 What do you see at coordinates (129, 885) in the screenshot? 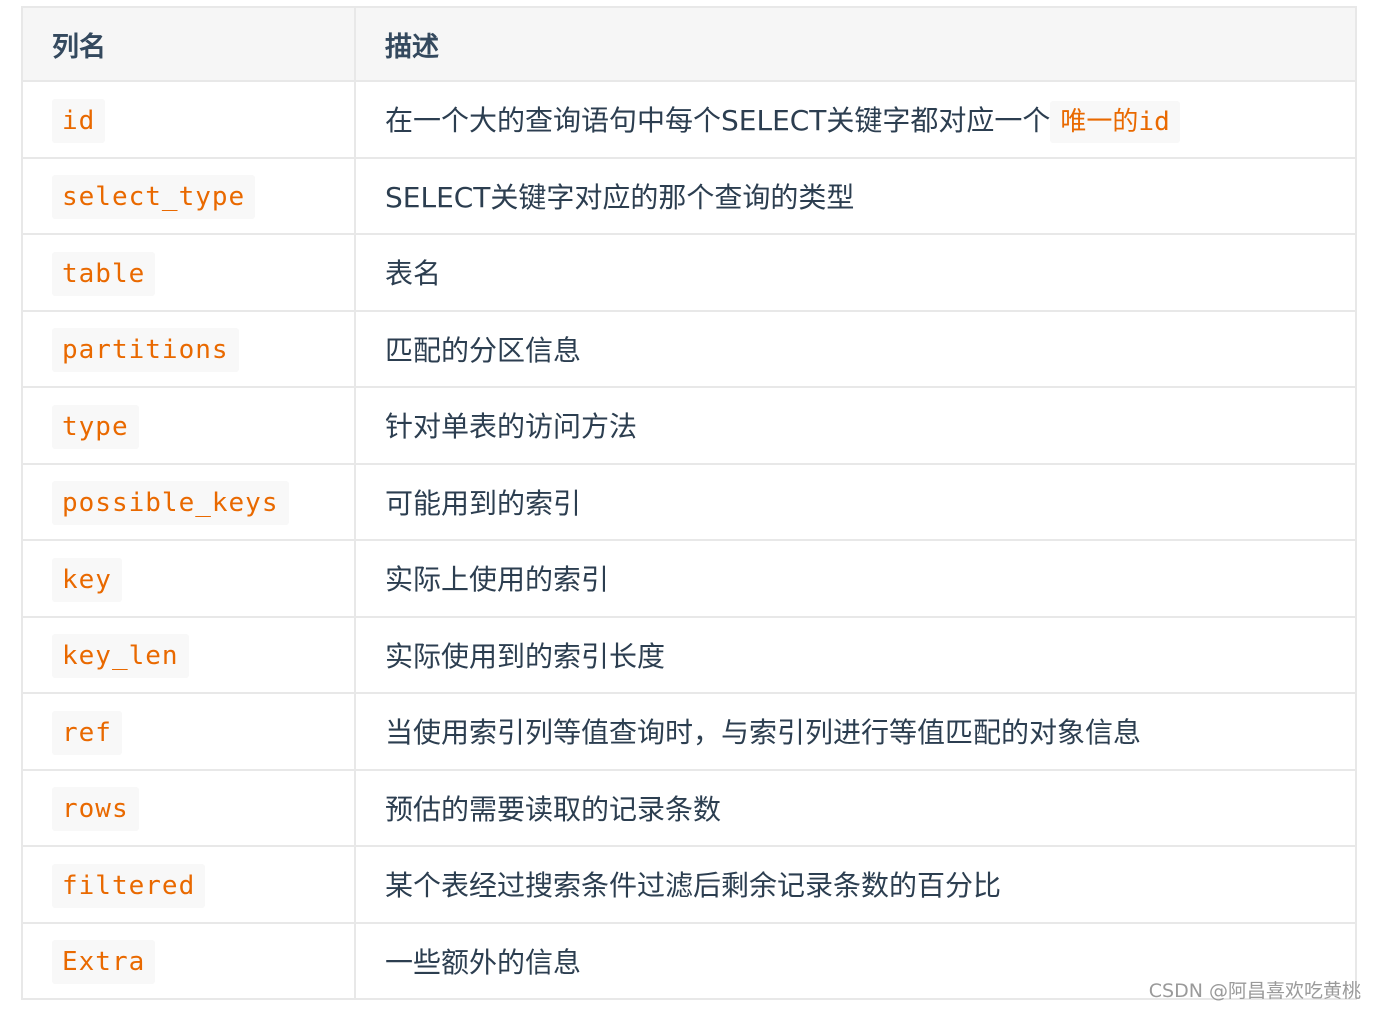
I see `column-name-code: filtered` at bounding box center [129, 885].